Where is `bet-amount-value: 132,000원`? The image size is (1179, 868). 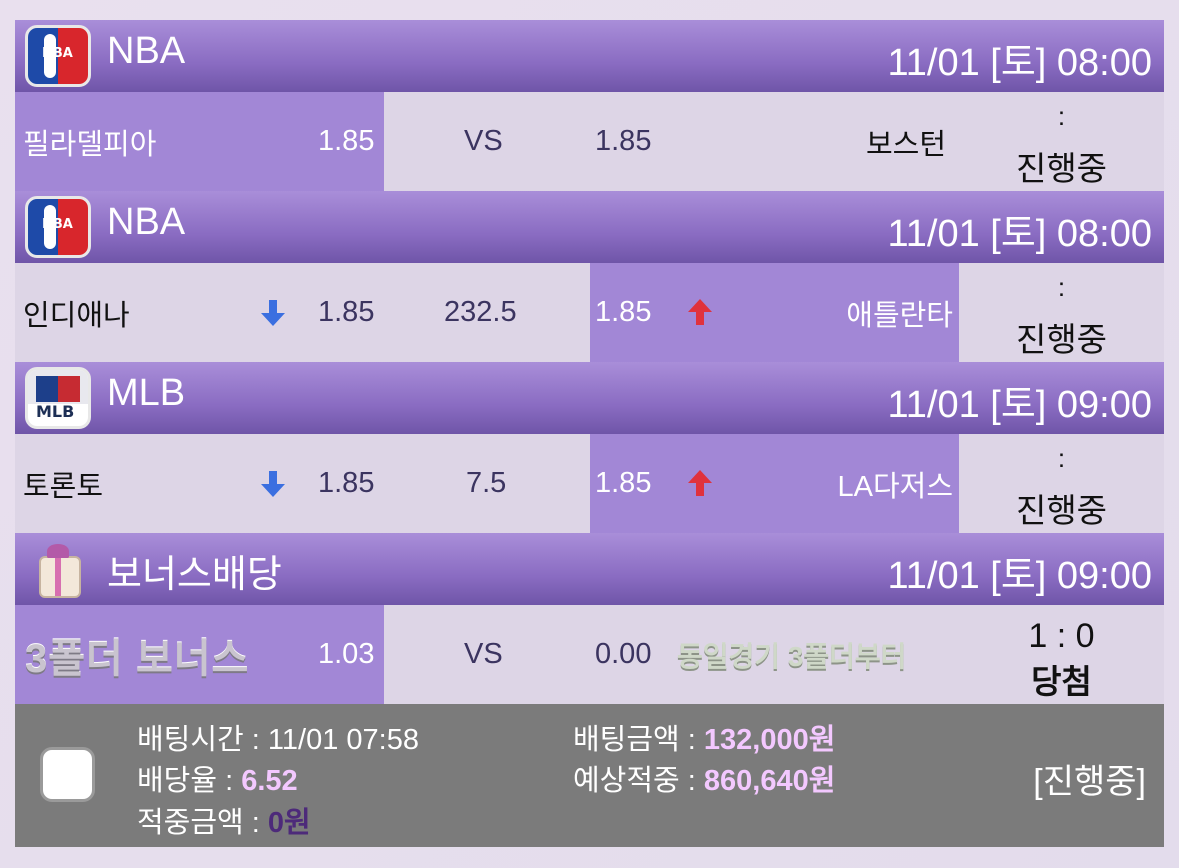 bet-amount-value: 132,000원 is located at coordinates (769, 740).